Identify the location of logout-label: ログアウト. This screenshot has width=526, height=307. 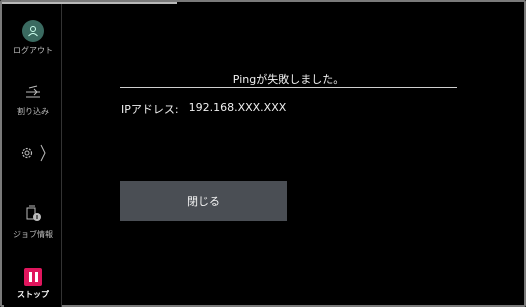
(33, 50).